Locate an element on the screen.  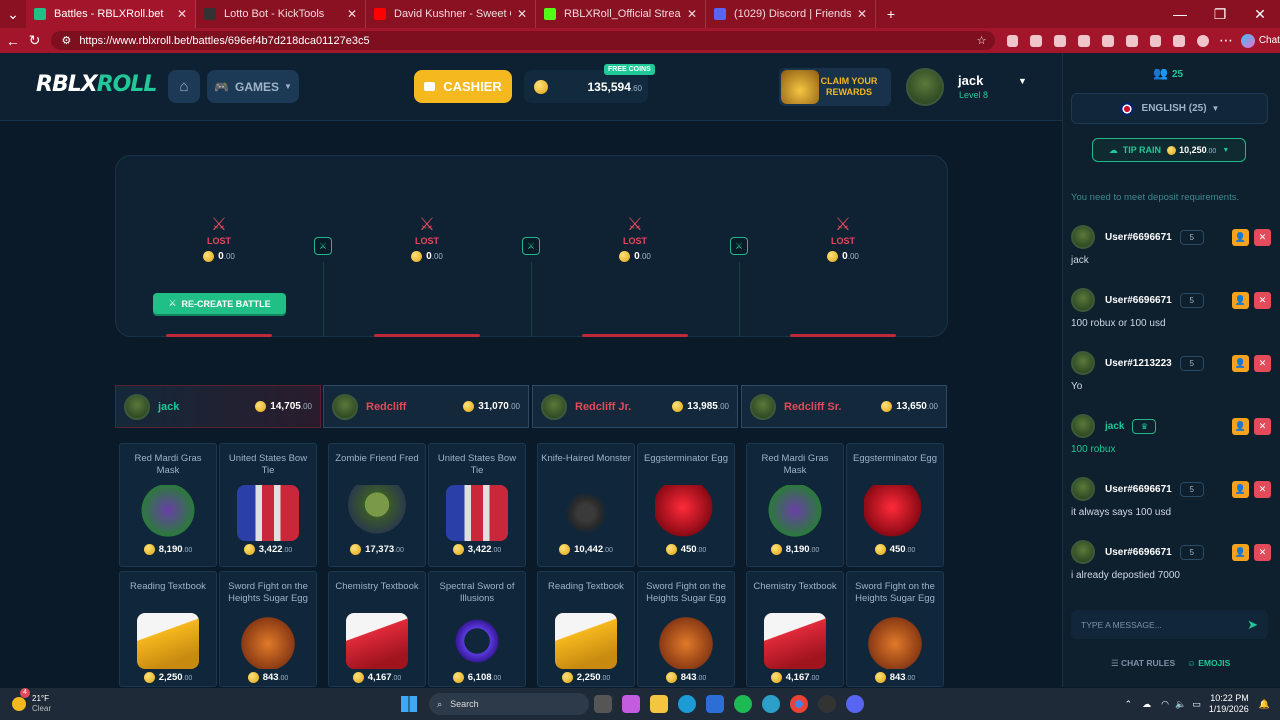
battery-icon: ▭ is located at coordinates (1196, 704).